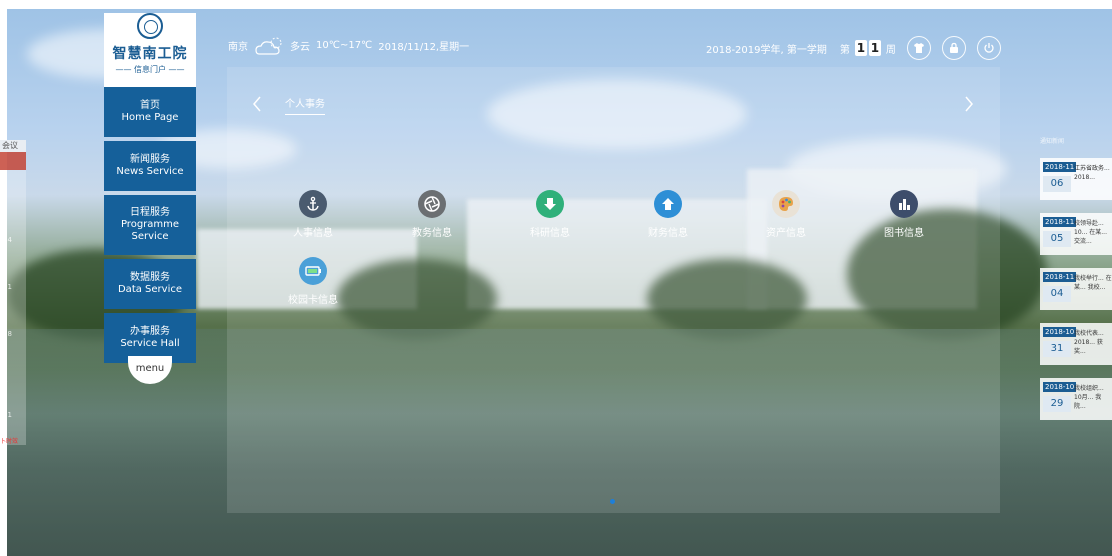 Image resolution: width=1112 pixels, height=556 pixels. Describe the element at coordinates (9, 441) in the screenshot. I see `calendar-tag: 卜时效` at that location.